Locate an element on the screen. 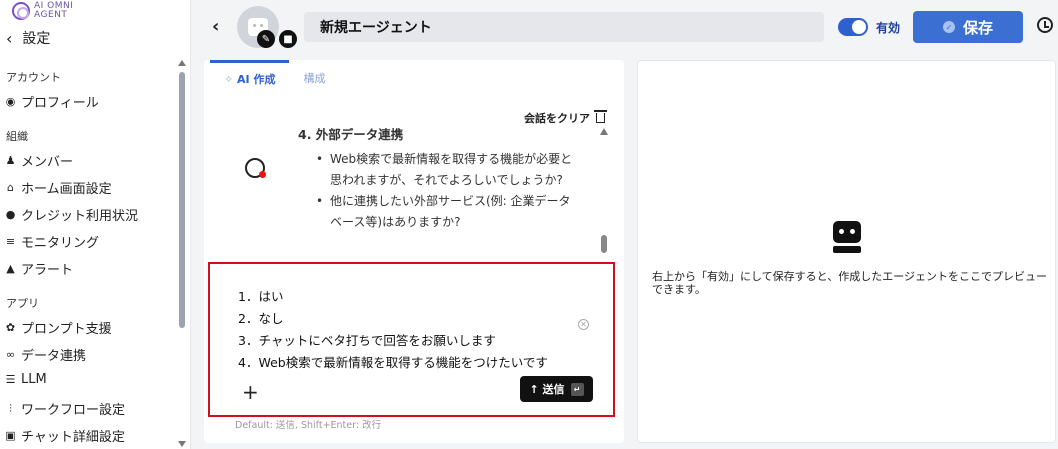 The image size is (1058, 449). sidebar-item-prompt-assist: ✿ プロンプト支援 is located at coordinates (58, 327).